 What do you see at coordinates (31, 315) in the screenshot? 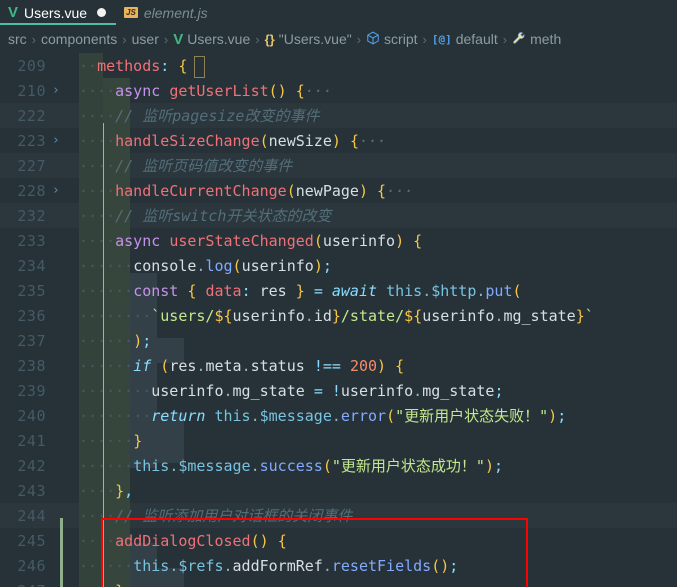
I see `line-number: 236` at bounding box center [31, 315].